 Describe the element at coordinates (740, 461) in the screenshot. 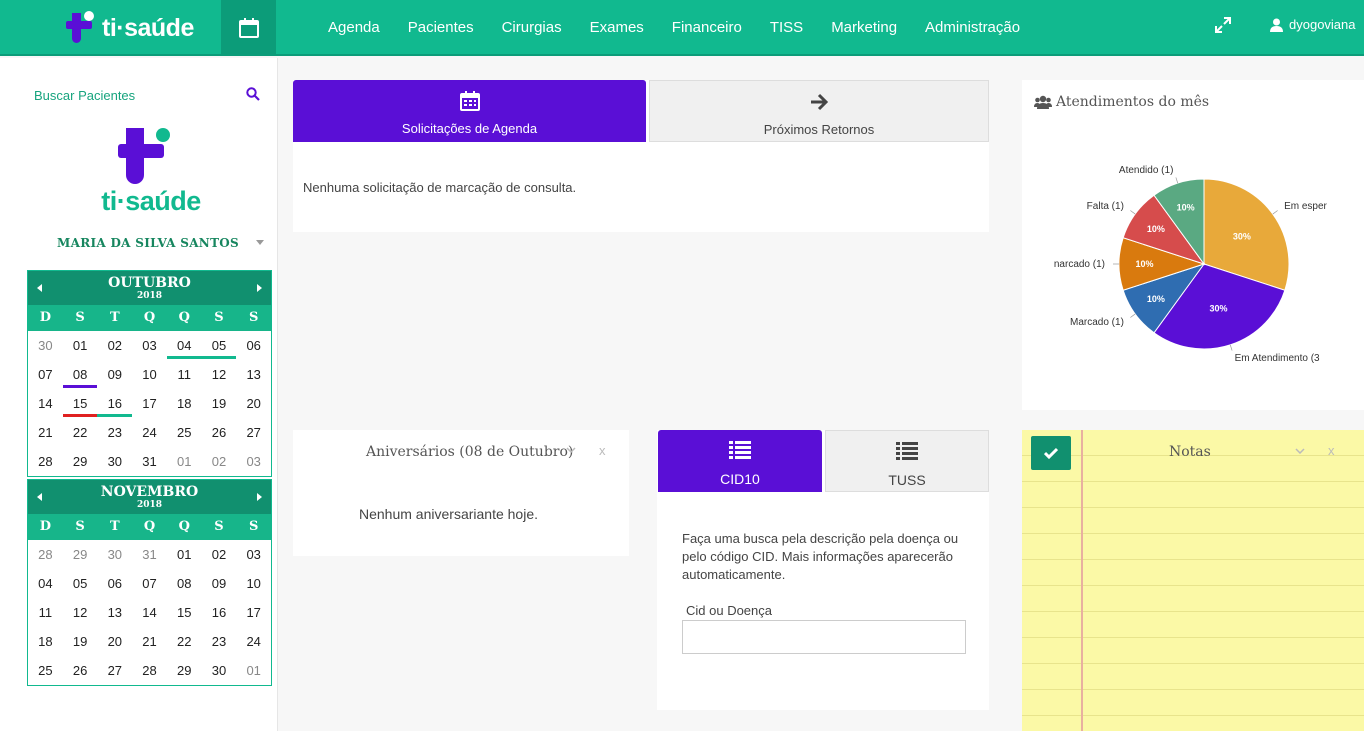

I see `tab-cid10: CID10` at that location.